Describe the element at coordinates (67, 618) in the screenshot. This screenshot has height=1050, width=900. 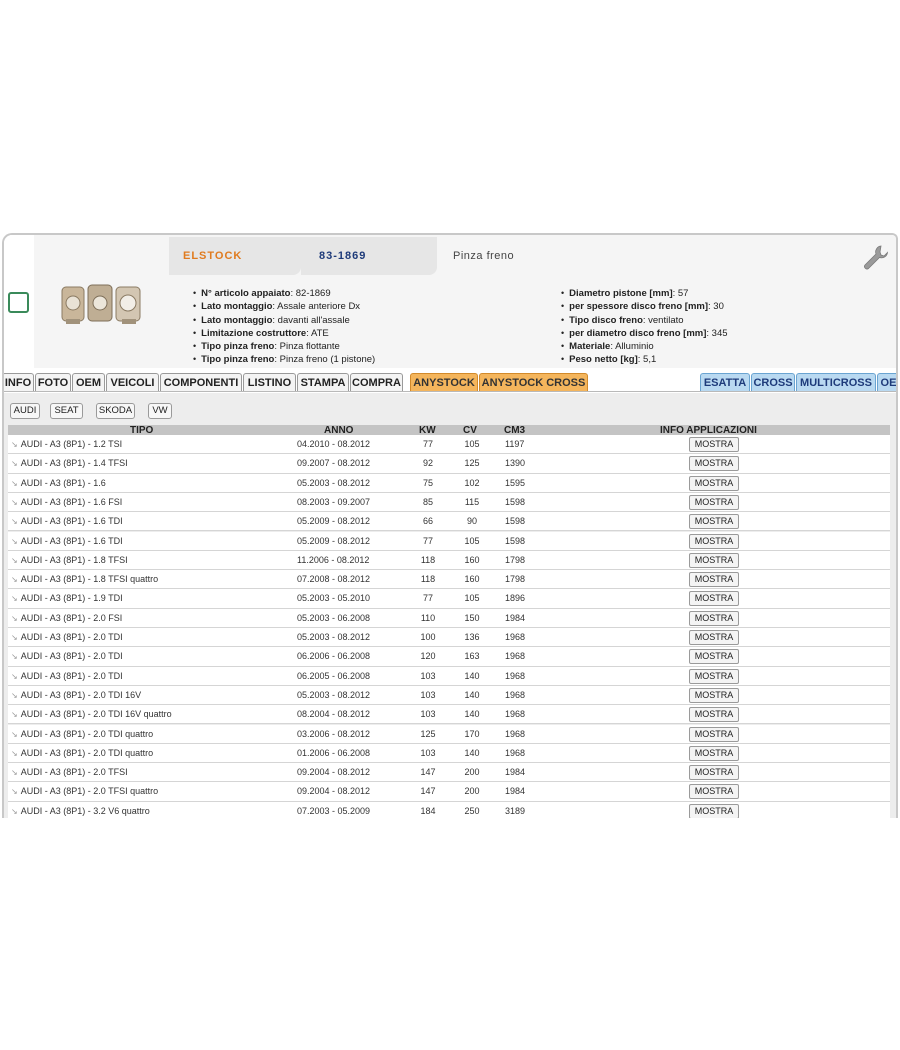
I see `cell-tipo: AUDI - A3 (8P1) - 2.0 FSI` at that location.